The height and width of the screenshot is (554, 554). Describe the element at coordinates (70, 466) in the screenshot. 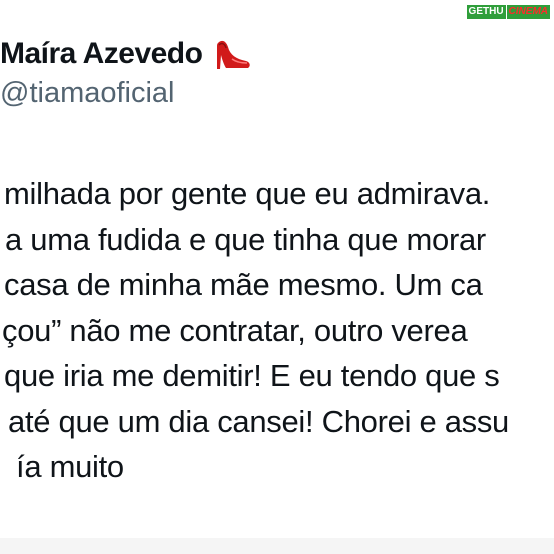

I see `tweet-line: ía muito` at that location.